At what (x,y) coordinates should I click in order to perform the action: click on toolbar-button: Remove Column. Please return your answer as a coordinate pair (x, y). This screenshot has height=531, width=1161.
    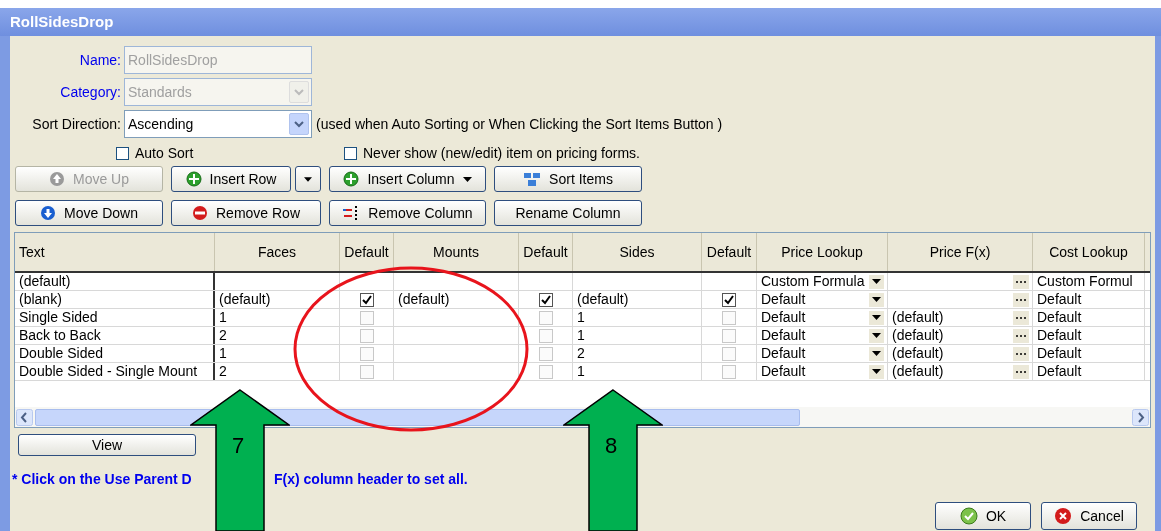
    Looking at the image, I should click on (407, 213).